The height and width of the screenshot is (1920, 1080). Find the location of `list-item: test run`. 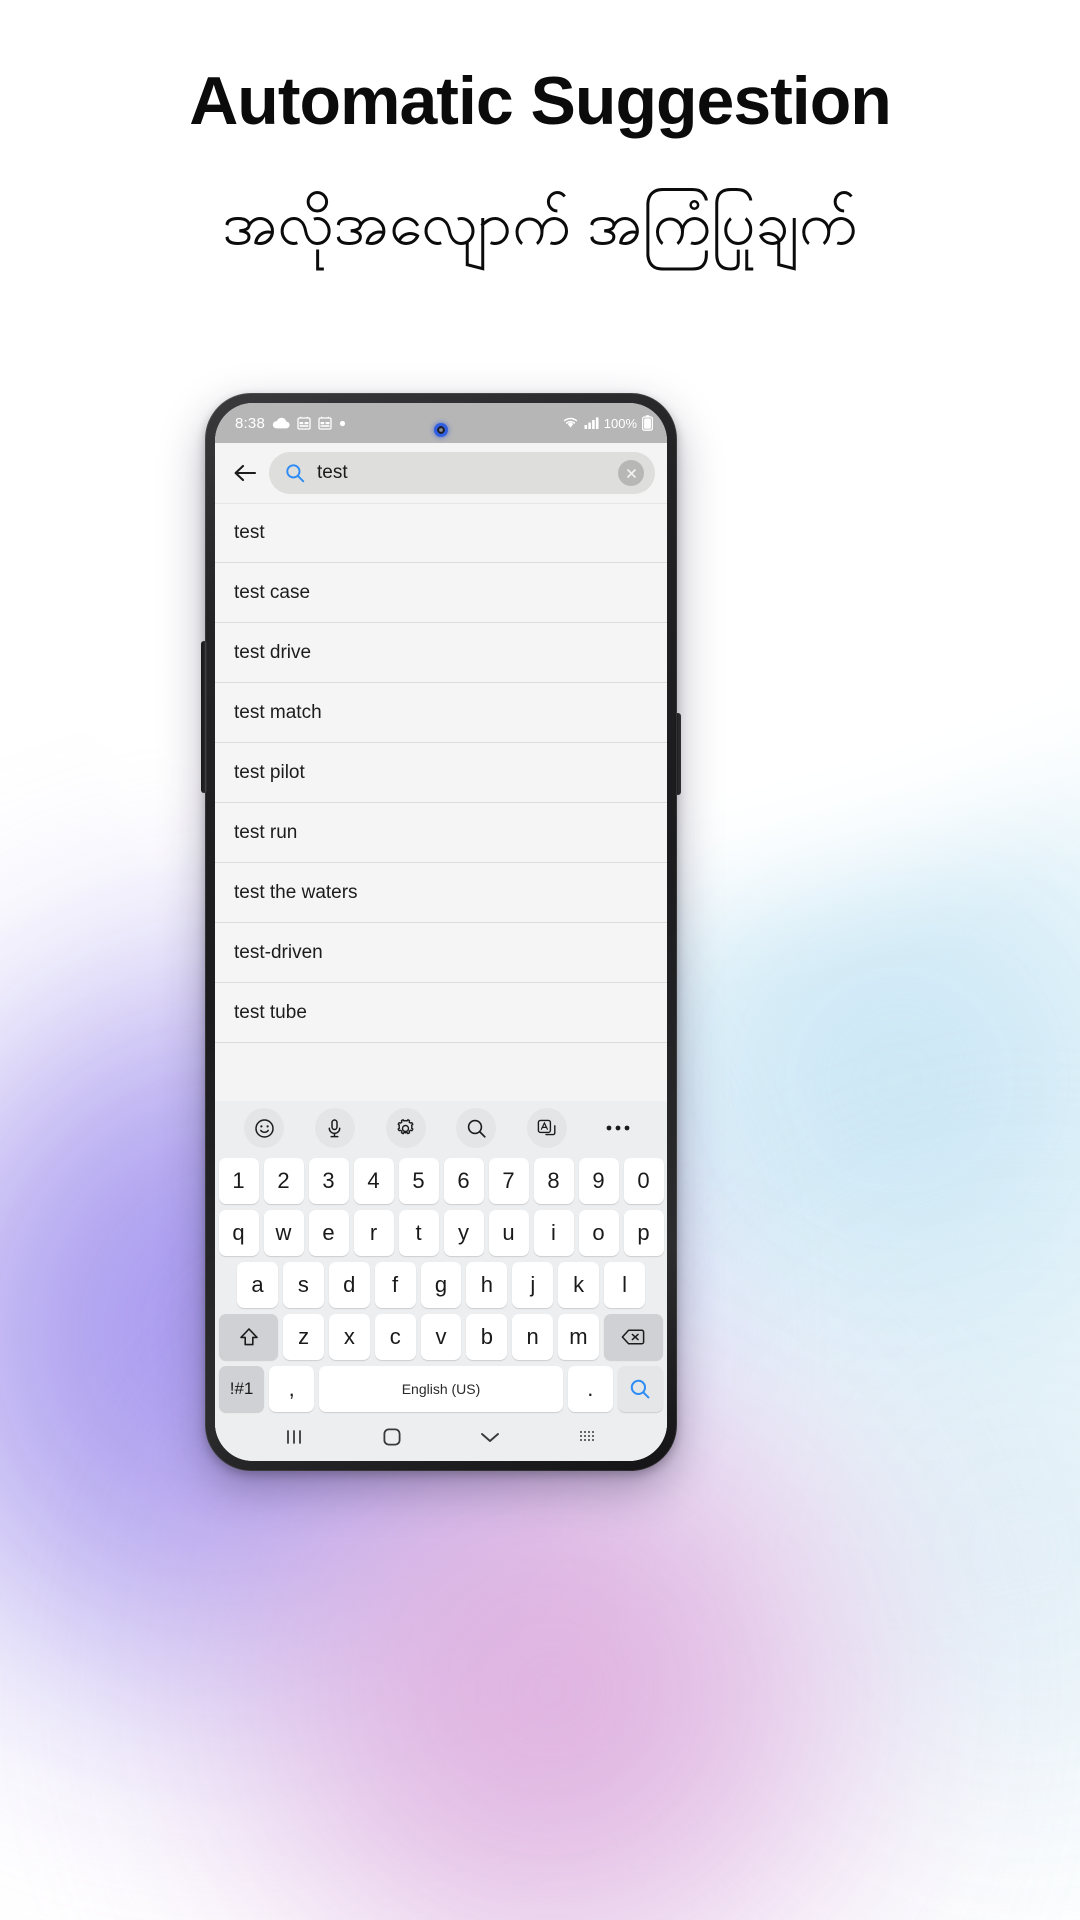

list-item: test run is located at coordinates (441, 833).